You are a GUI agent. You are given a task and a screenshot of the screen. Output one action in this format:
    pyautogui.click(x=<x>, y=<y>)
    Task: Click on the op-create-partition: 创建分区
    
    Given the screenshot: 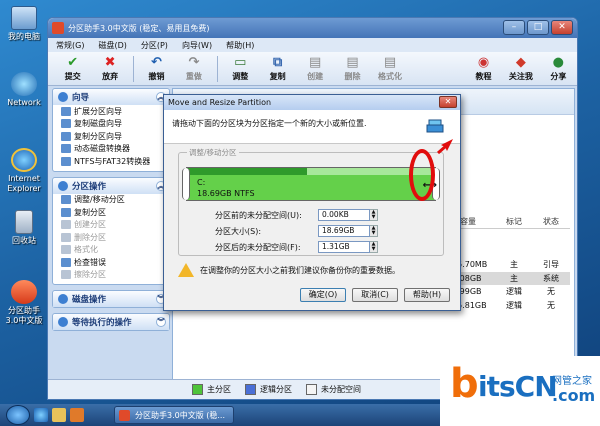 What is the action you would take?
    pyautogui.click(x=111, y=225)
    